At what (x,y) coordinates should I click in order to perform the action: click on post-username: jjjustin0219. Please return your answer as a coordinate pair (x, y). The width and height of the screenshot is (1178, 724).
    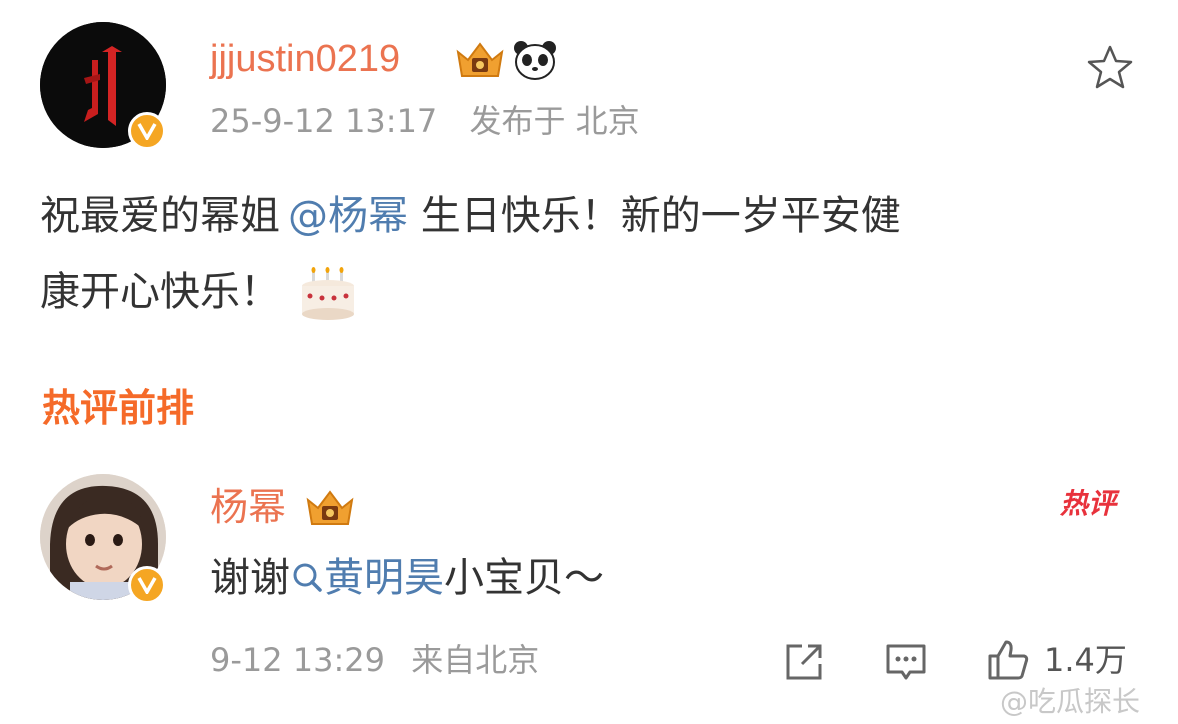
    Looking at the image, I should click on (305, 59).